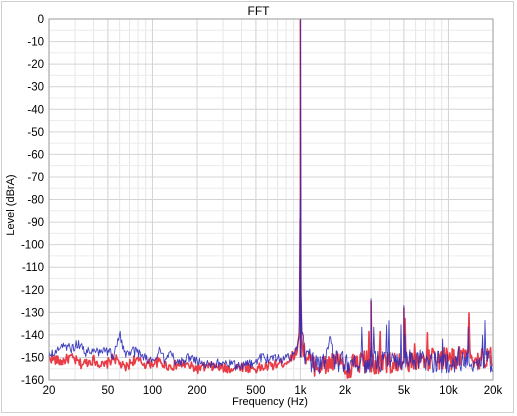 This screenshot has height=416, width=517. Describe the element at coordinates (35, 133) in the screenshot. I see `y-tick-label: -50` at that location.